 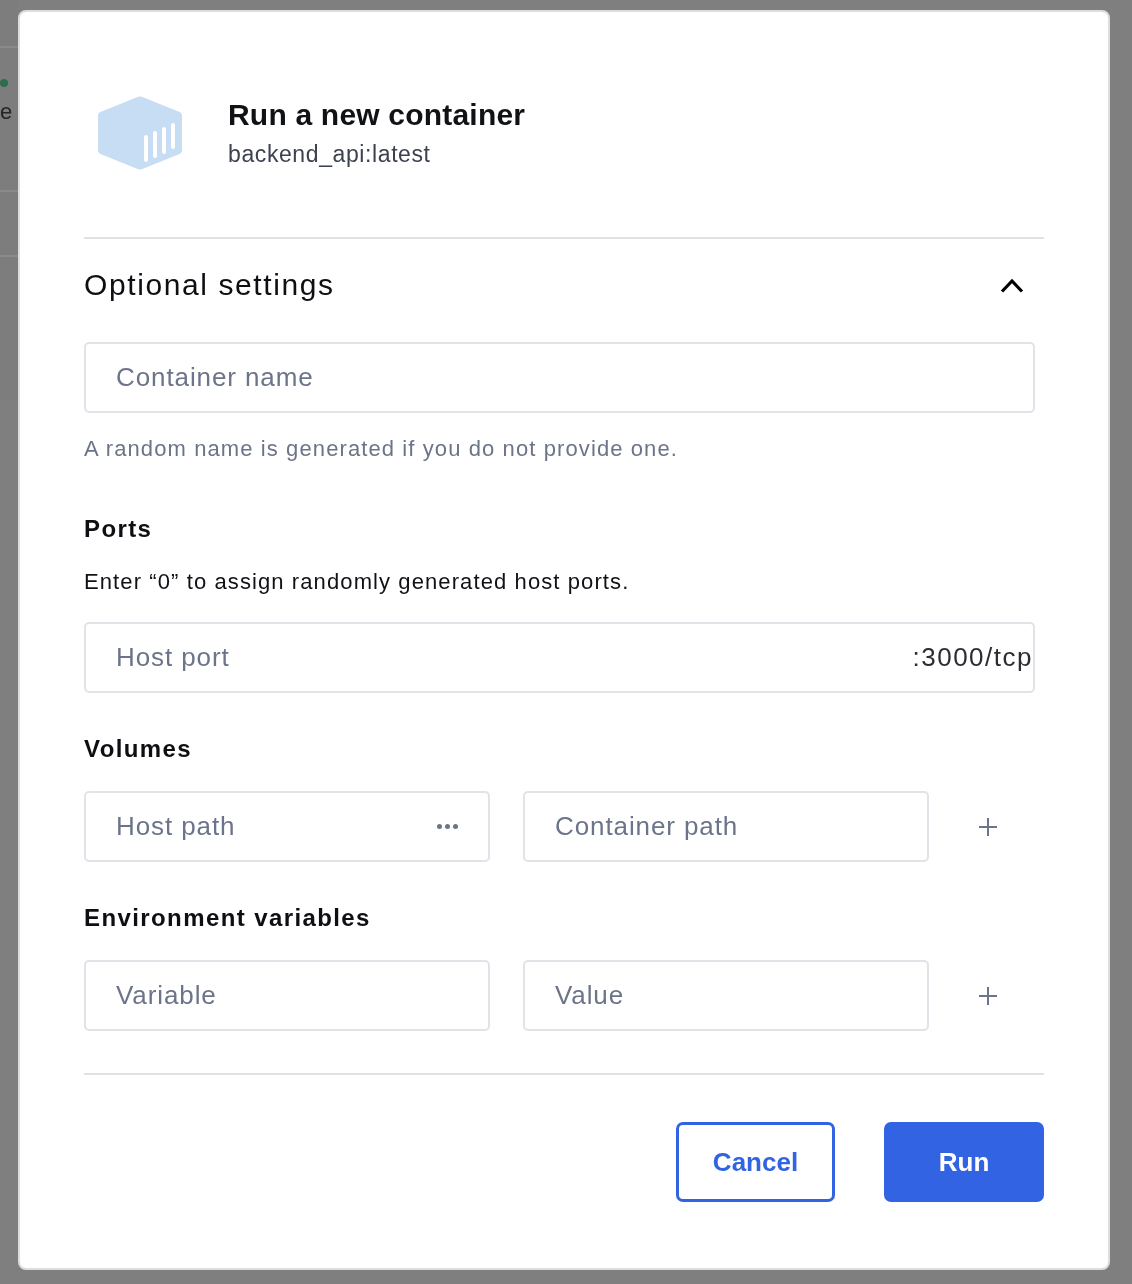 I want to click on section-heading: Environment variables, so click(x=227, y=918).